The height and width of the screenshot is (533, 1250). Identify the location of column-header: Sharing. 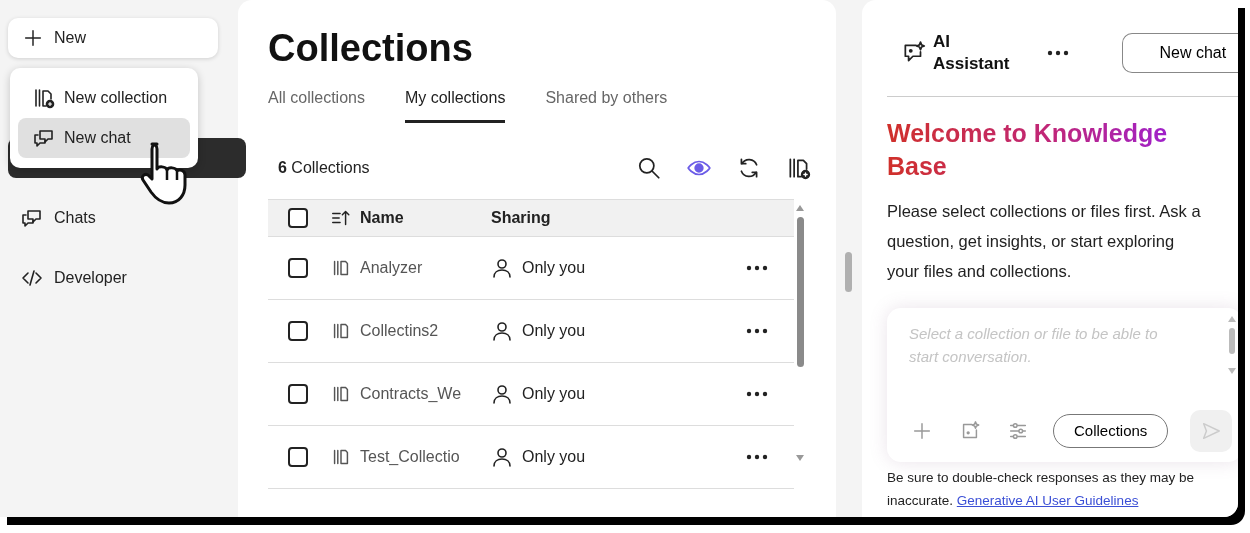
(521, 217).